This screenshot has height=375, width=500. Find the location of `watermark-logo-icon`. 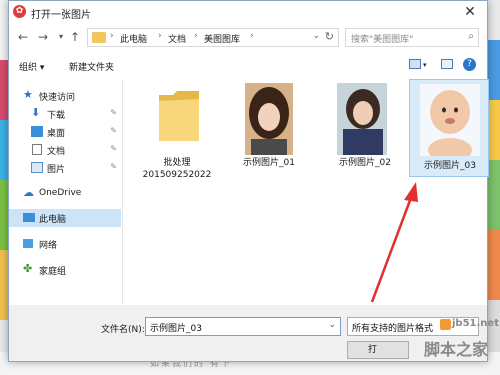

watermark-logo-icon is located at coordinates (445, 324).